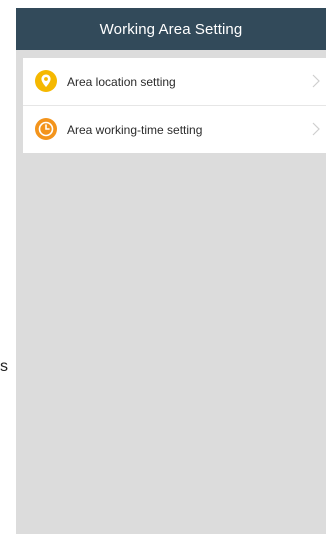  What do you see at coordinates (46, 81) in the screenshot?
I see `location-pin-icon` at bounding box center [46, 81].